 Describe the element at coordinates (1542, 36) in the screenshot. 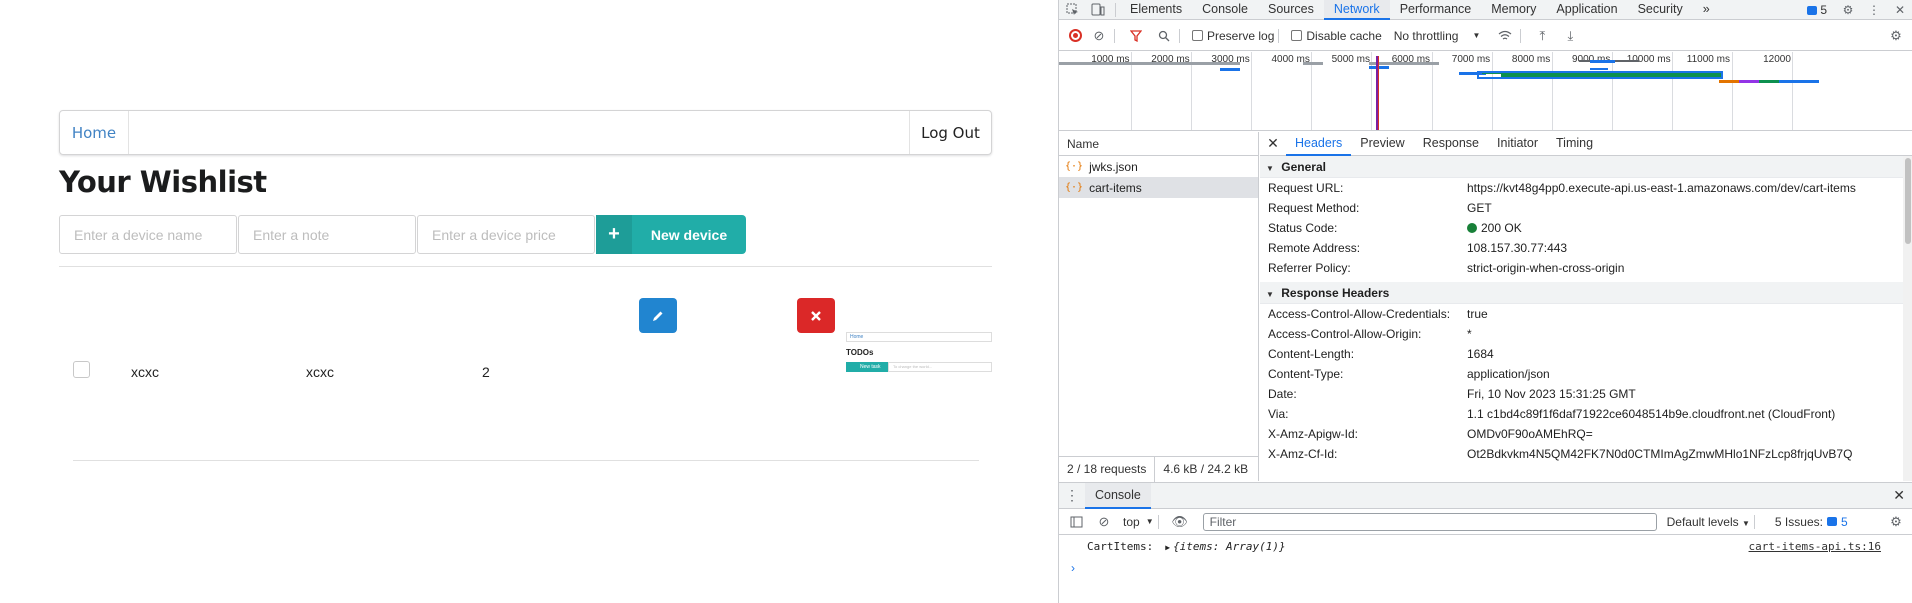

I see `upload-icon: ⤒` at that location.